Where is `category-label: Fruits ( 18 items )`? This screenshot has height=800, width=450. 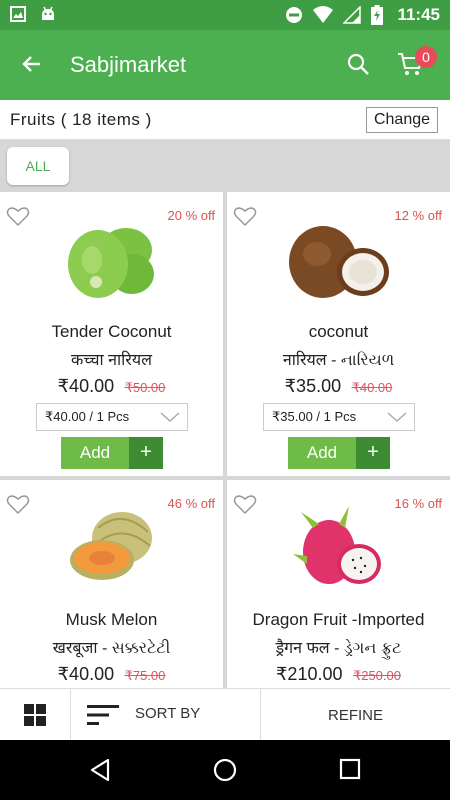
category-label: Fruits ( 18 items ) is located at coordinates (81, 119).